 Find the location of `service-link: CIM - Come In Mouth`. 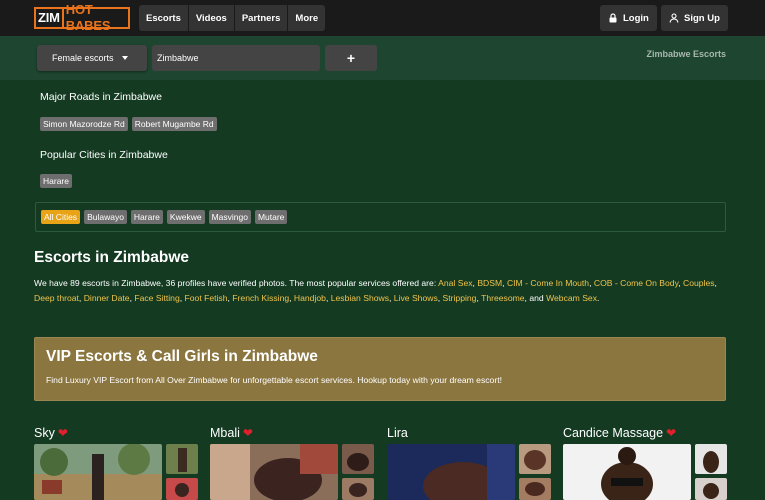

service-link: CIM - Come In Mouth is located at coordinates (548, 283).